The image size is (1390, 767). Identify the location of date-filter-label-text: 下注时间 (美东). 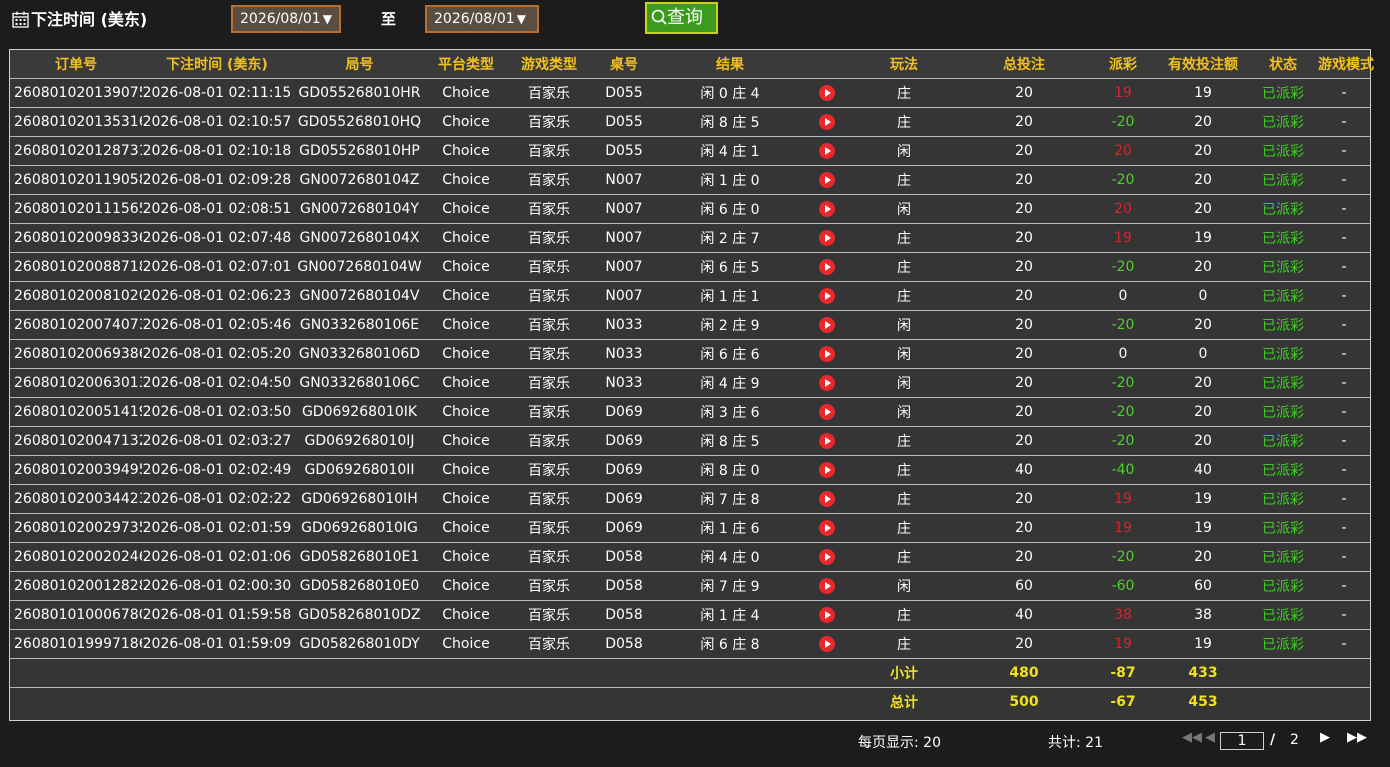
(89, 19).